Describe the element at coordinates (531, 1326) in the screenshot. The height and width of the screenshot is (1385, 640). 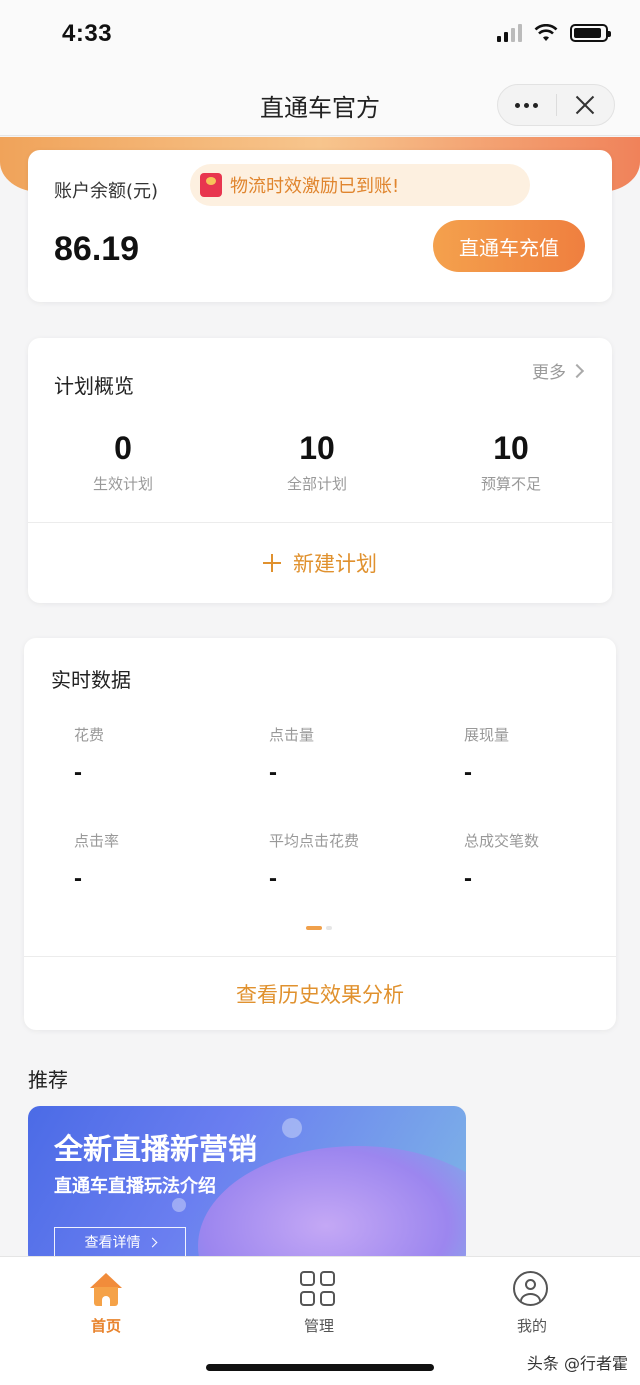
I see `tab-label: 我的` at that location.